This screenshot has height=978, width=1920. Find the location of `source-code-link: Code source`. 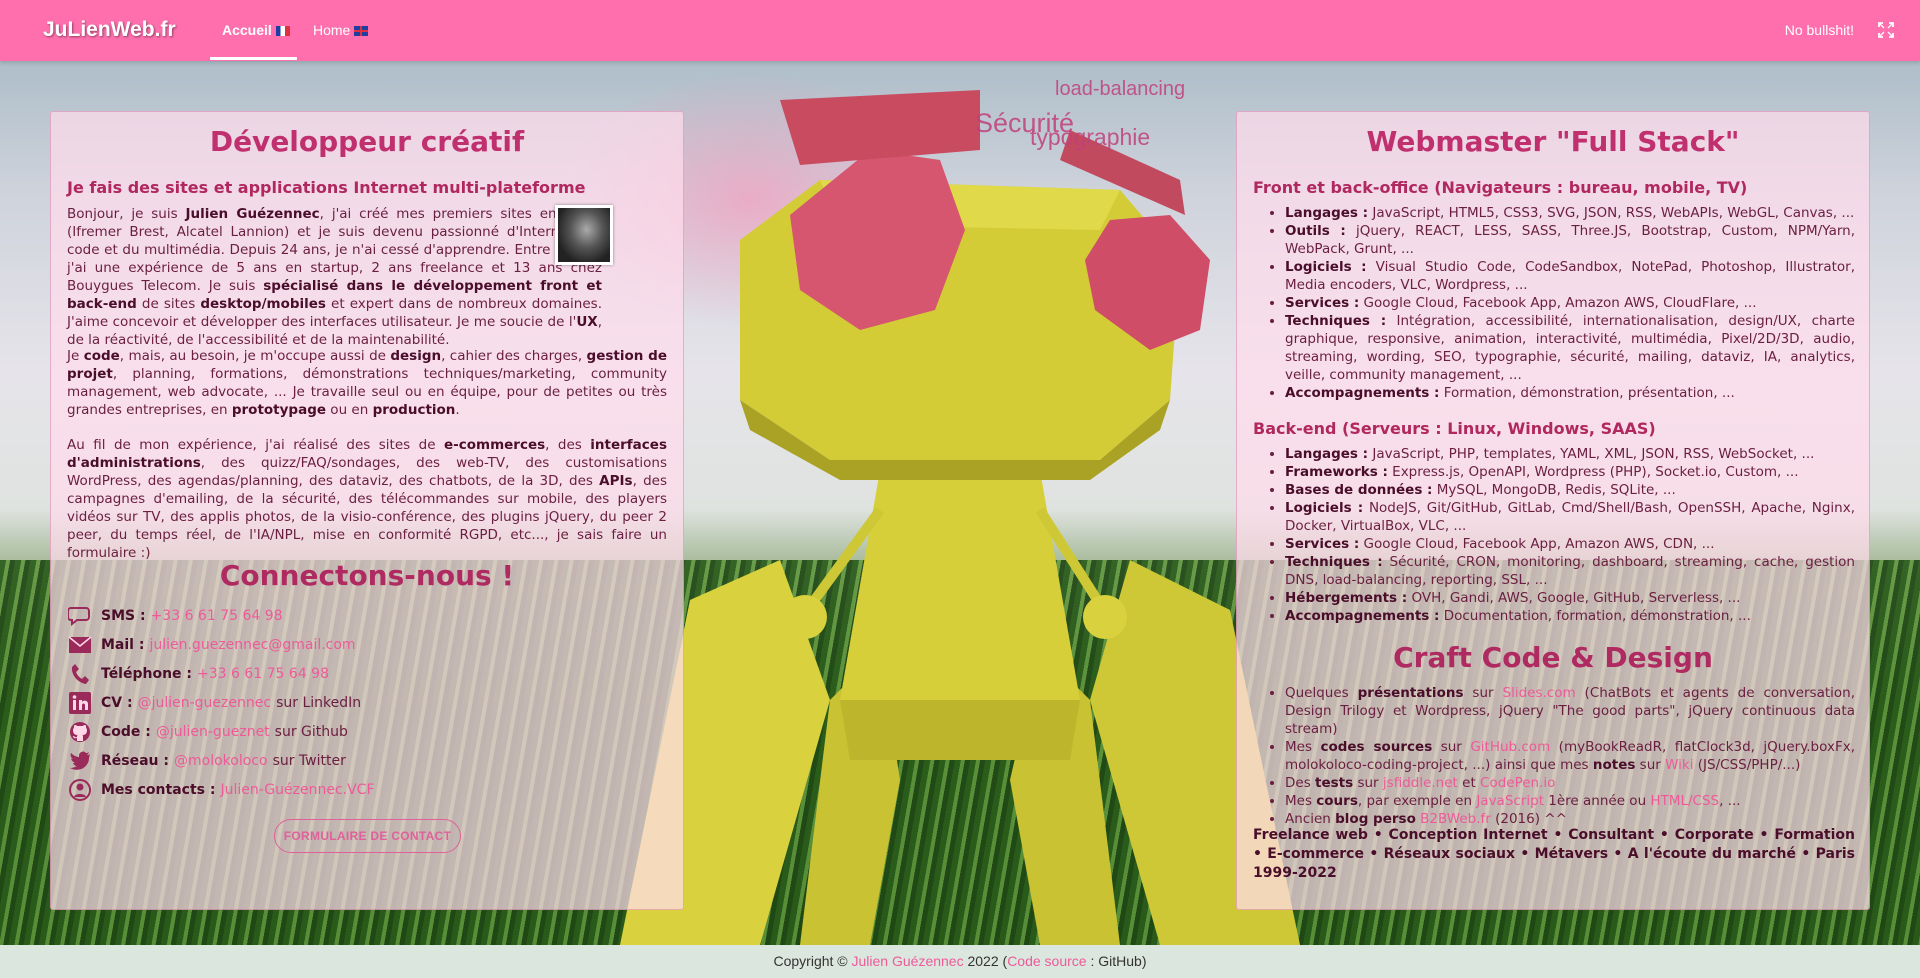

source-code-link: Code source is located at coordinates (1046, 961).